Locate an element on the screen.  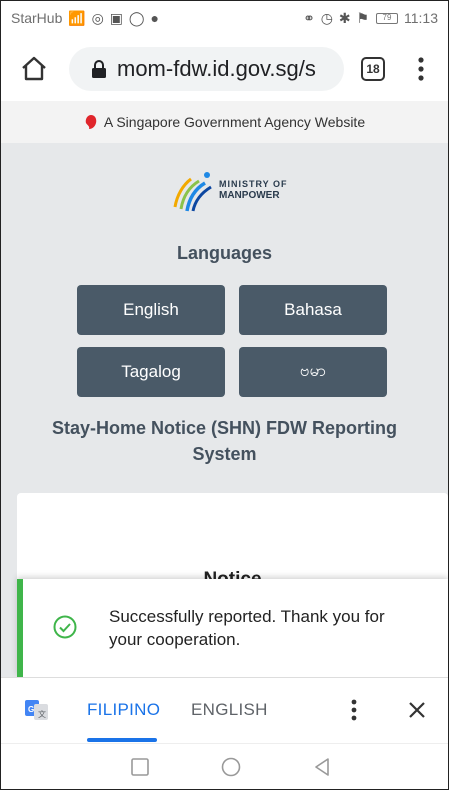
close-icon is located at coordinates (417, 710).